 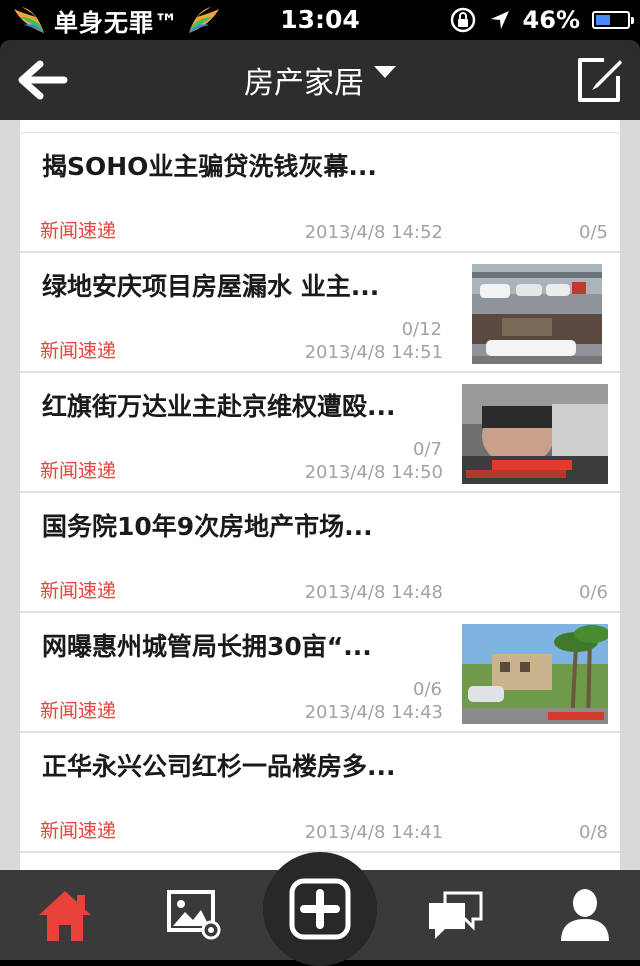 I want to click on news-time: 2013/4/8 14:50, so click(x=373, y=472).